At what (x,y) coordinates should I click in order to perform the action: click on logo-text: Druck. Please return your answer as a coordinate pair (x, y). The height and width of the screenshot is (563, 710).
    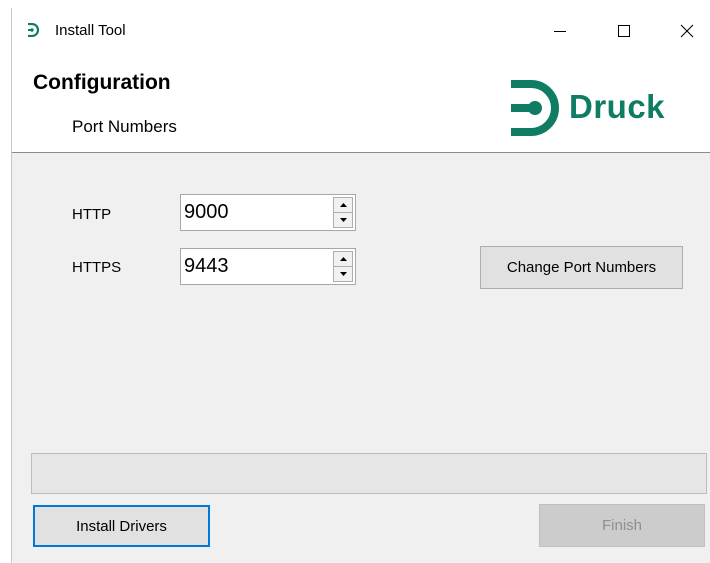
    Looking at the image, I should click on (617, 106).